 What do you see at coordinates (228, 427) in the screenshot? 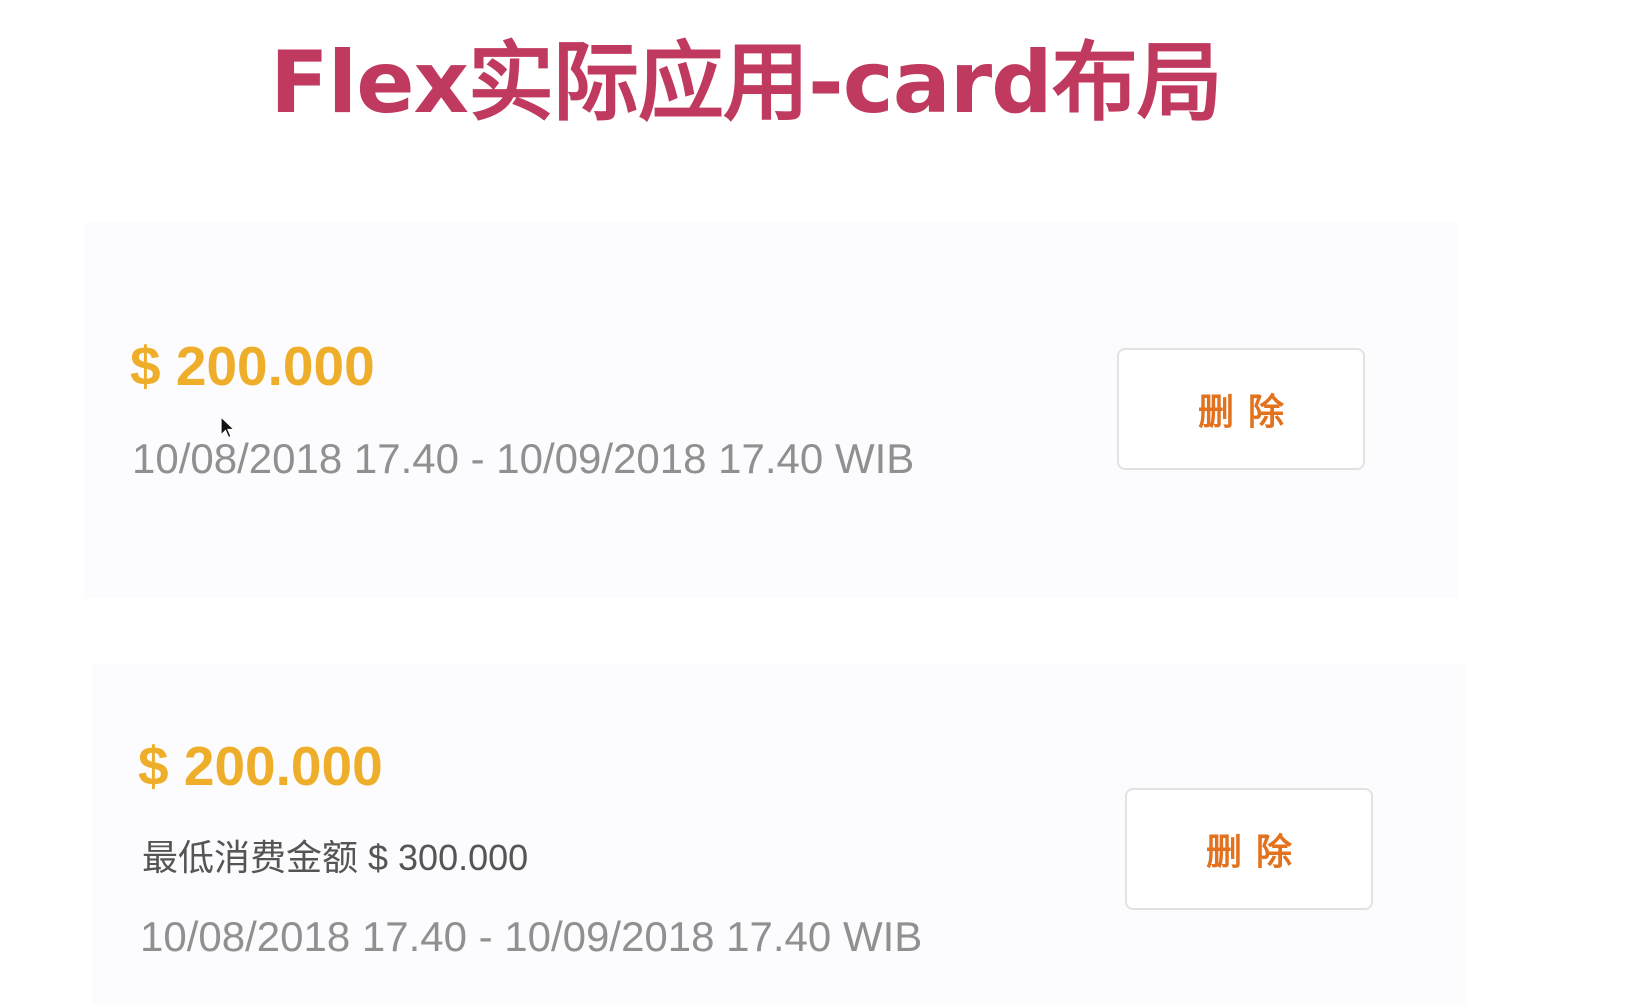
I see `mouse-pointer-icon` at bounding box center [228, 427].